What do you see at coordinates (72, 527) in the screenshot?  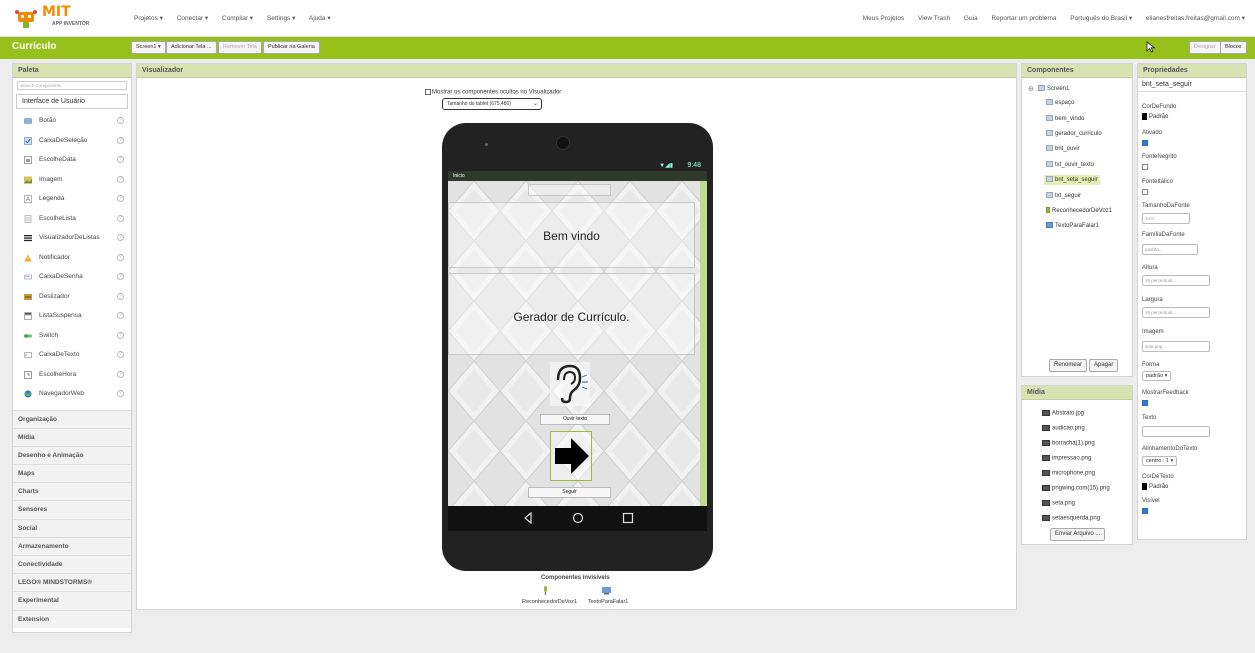 I see `category-social: Social` at bounding box center [72, 527].